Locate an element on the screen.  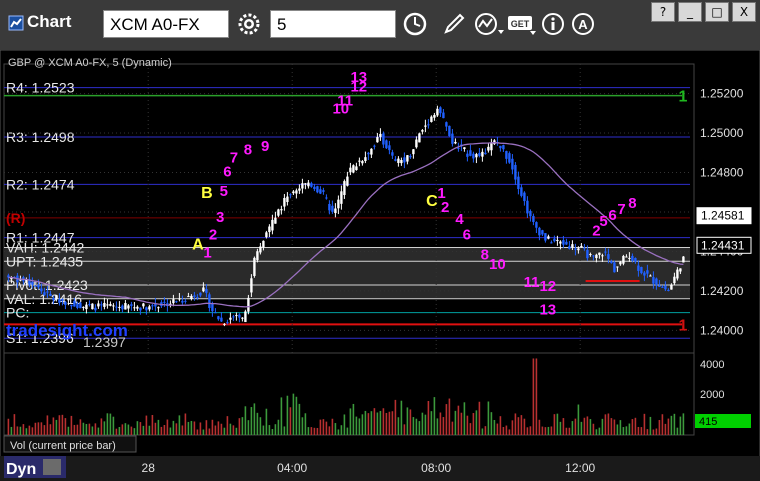
alert-button: A is located at coordinates (583, 24).